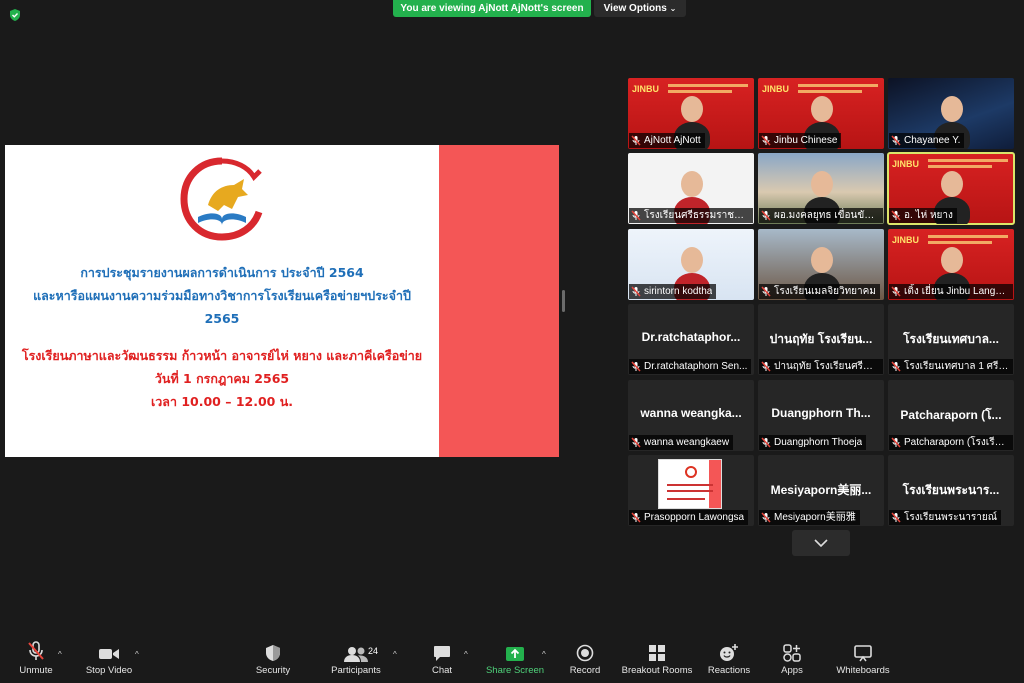  Describe the element at coordinates (635, 8) in the screenshot. I see `view-options-label: View Options` at that location.